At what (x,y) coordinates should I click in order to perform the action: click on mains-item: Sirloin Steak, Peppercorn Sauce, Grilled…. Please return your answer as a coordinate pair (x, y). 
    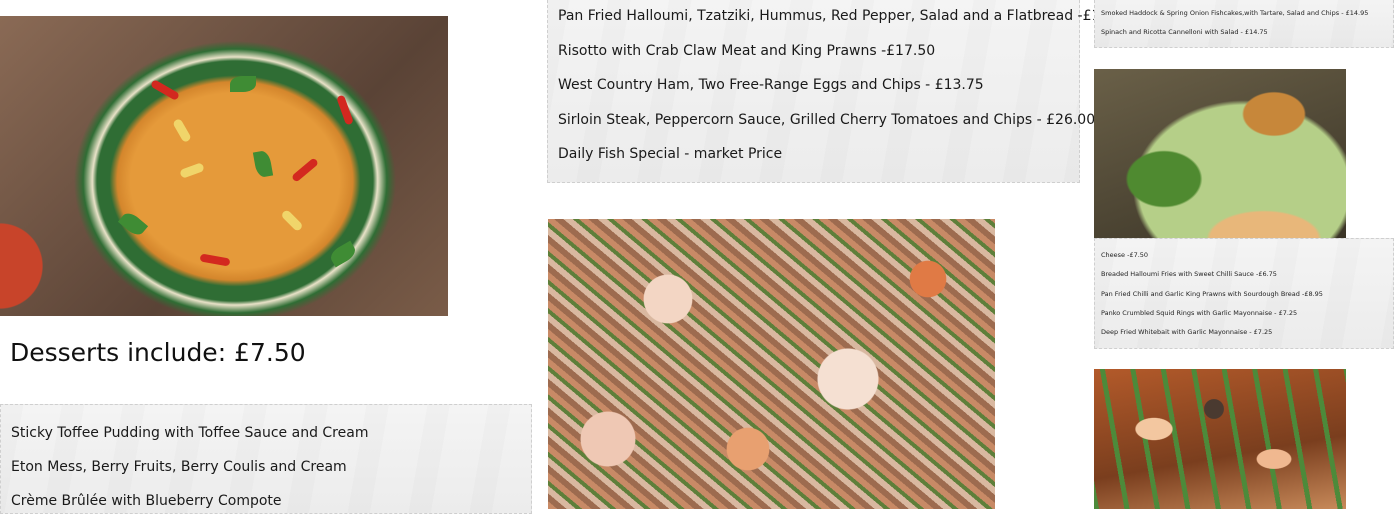
    Looking at the image, I should click on (827, 120).